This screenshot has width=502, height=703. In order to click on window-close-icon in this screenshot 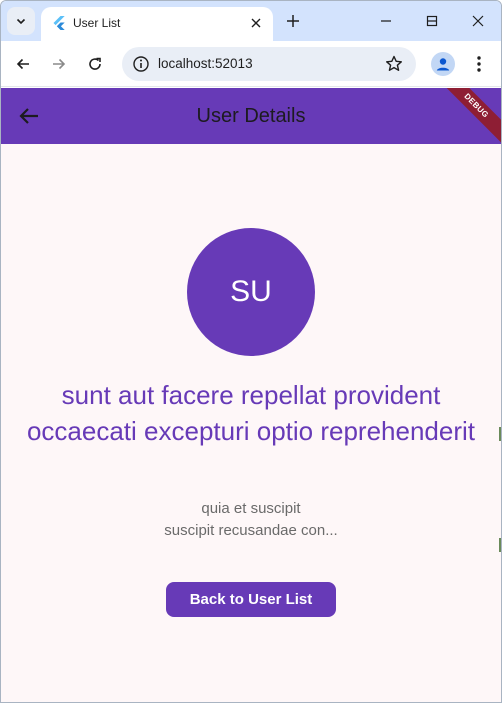, I will do `click(478, 21)`.